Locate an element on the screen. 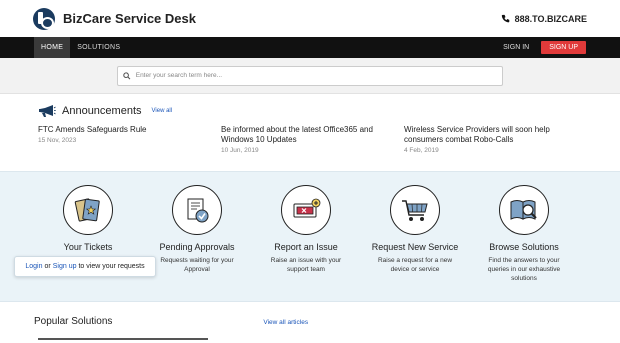 The image size is (620, 343). search-box is located at coordinates (310, 75).